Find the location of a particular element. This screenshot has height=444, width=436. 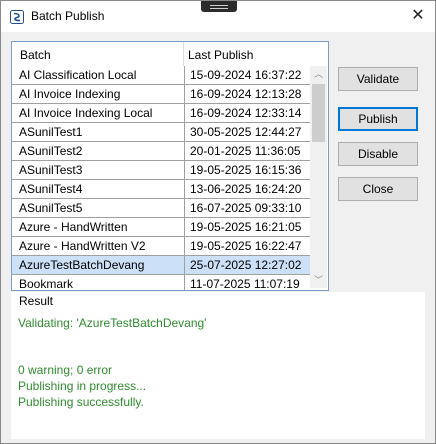

disable-button: Disable is located at coordinates (378, 154).